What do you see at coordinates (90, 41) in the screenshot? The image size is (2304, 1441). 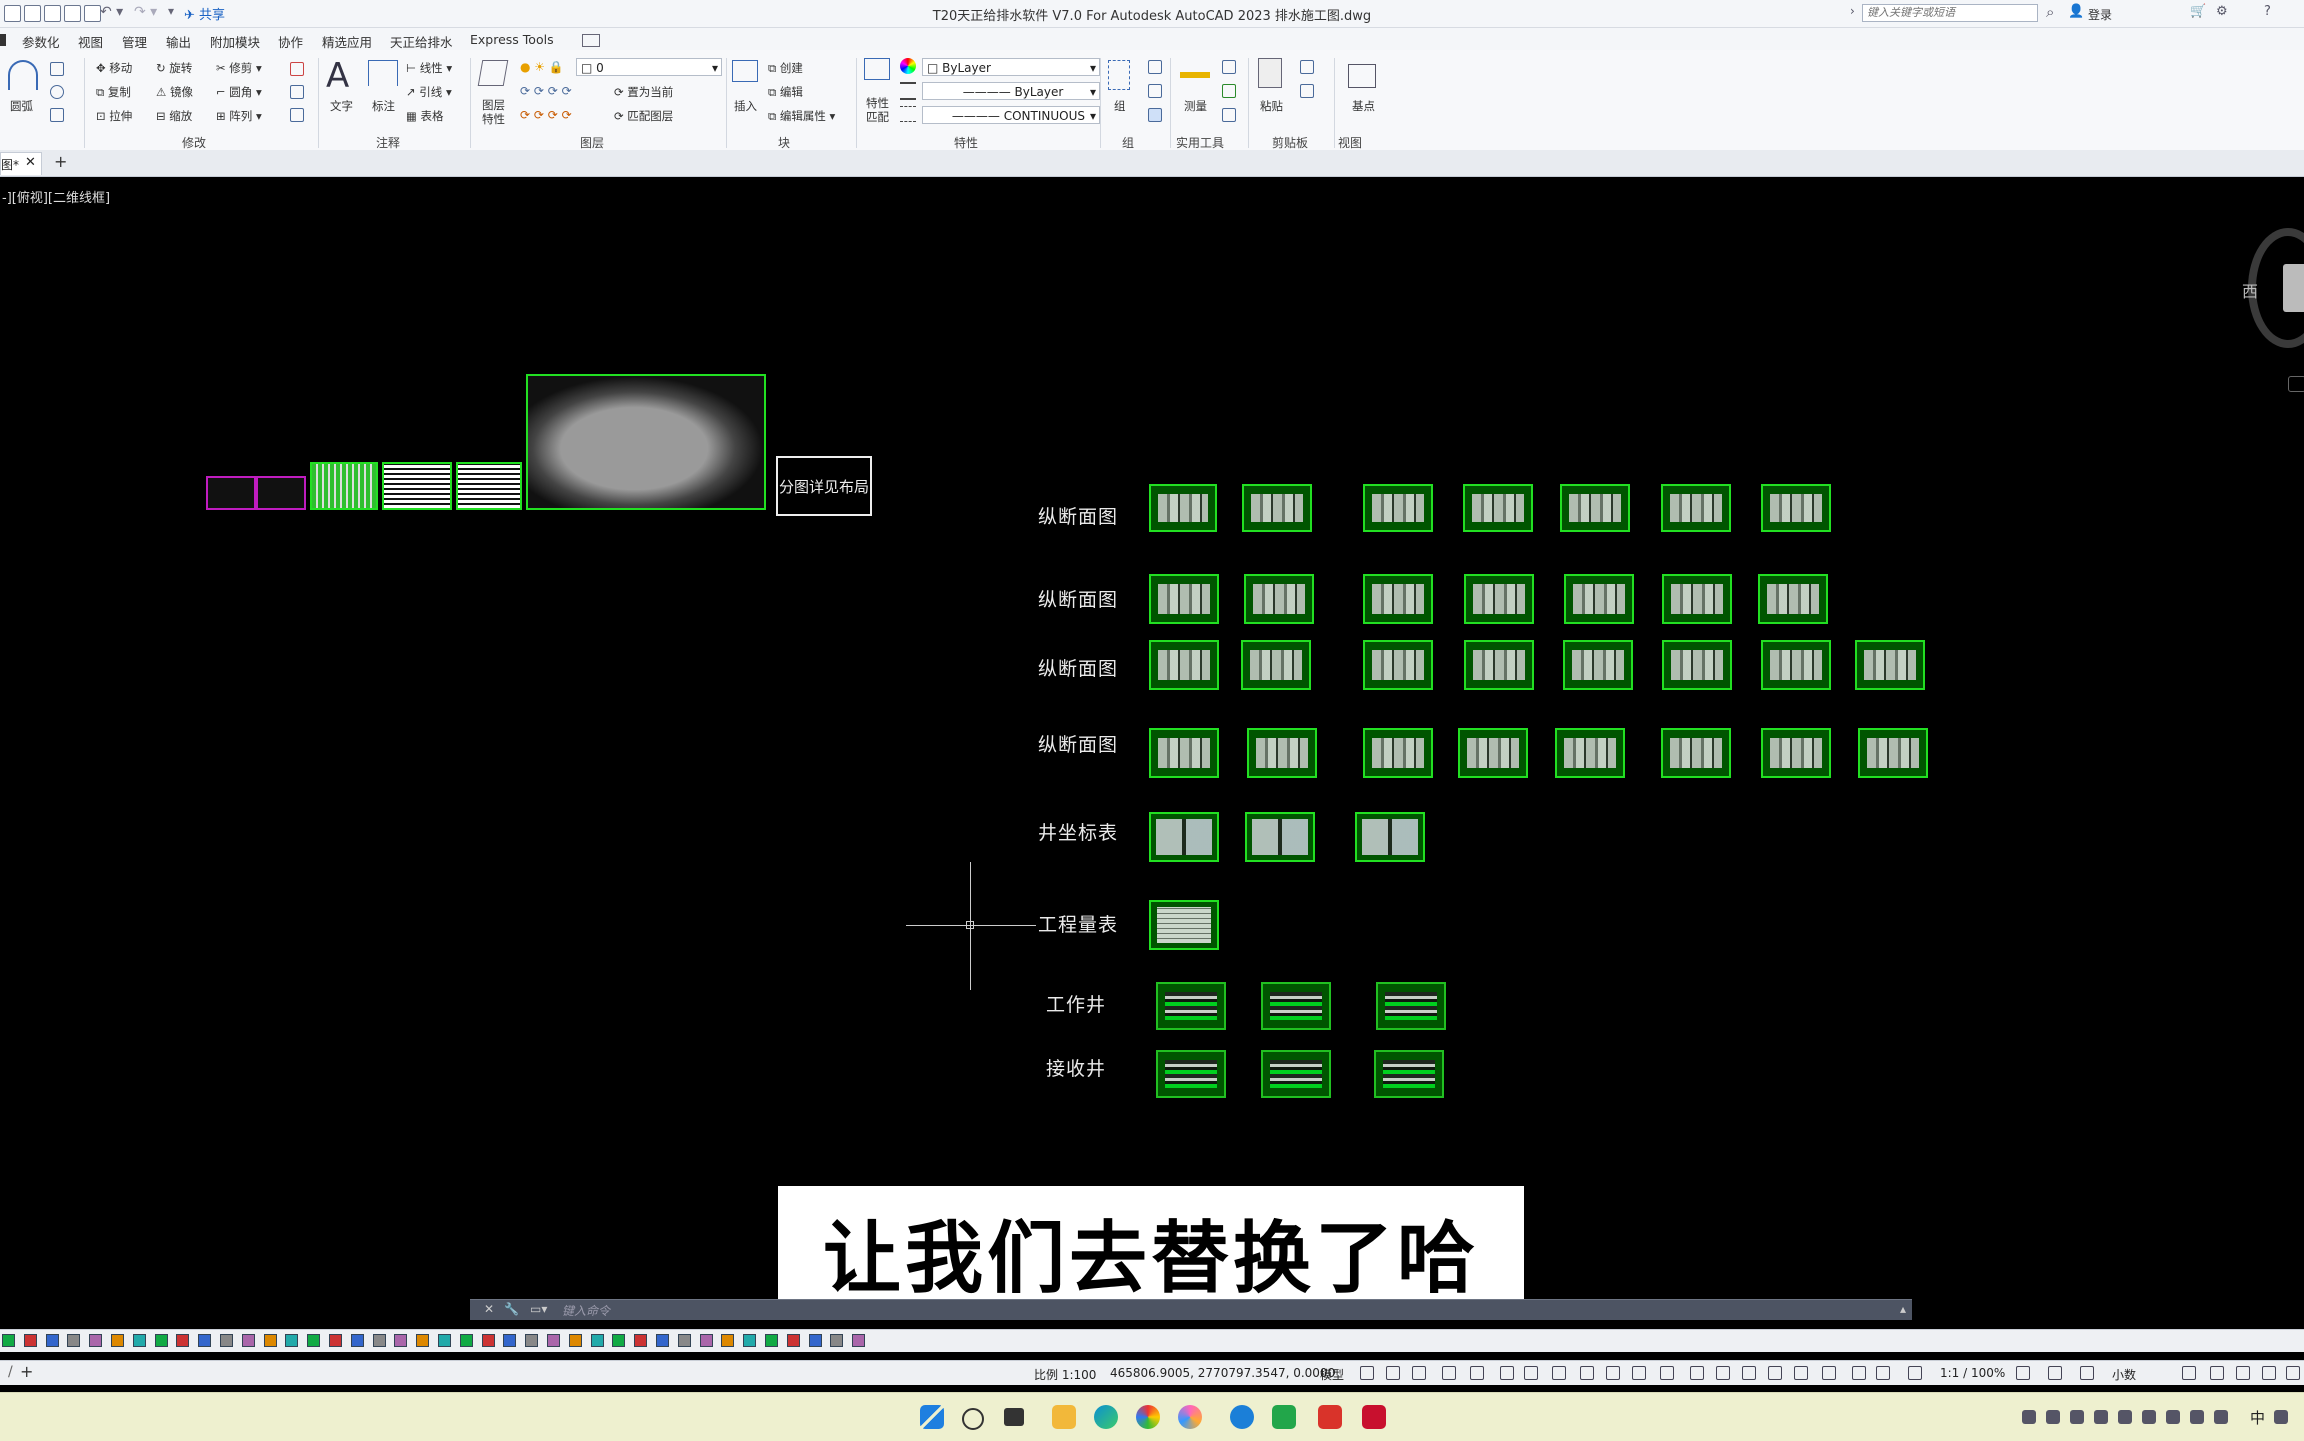 I see `menu-item-view: 视图` at bounding box center [90, 41].